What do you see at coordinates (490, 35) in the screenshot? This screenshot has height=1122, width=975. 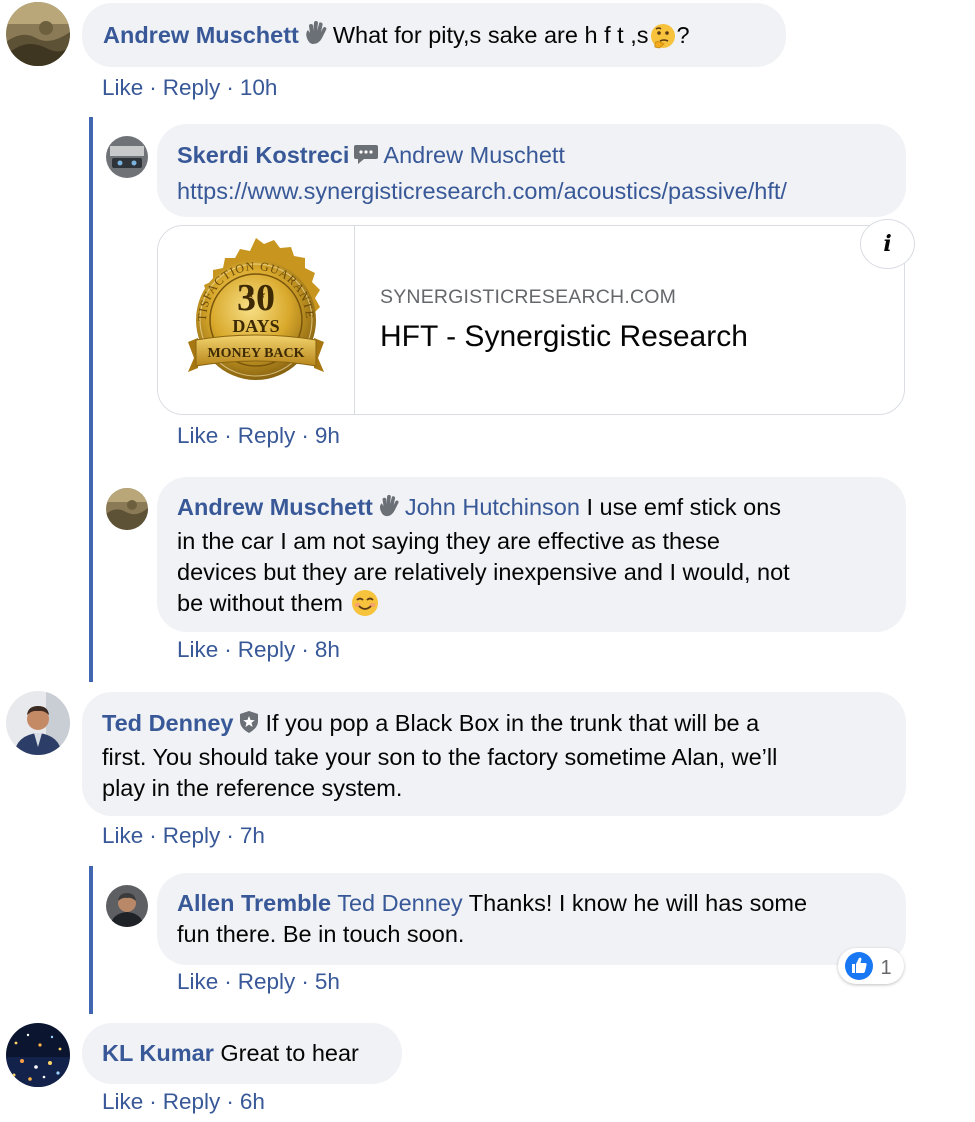 I see `comment-text: What for pity,s sake are h f t ,s` at bounding box center [490, 35].